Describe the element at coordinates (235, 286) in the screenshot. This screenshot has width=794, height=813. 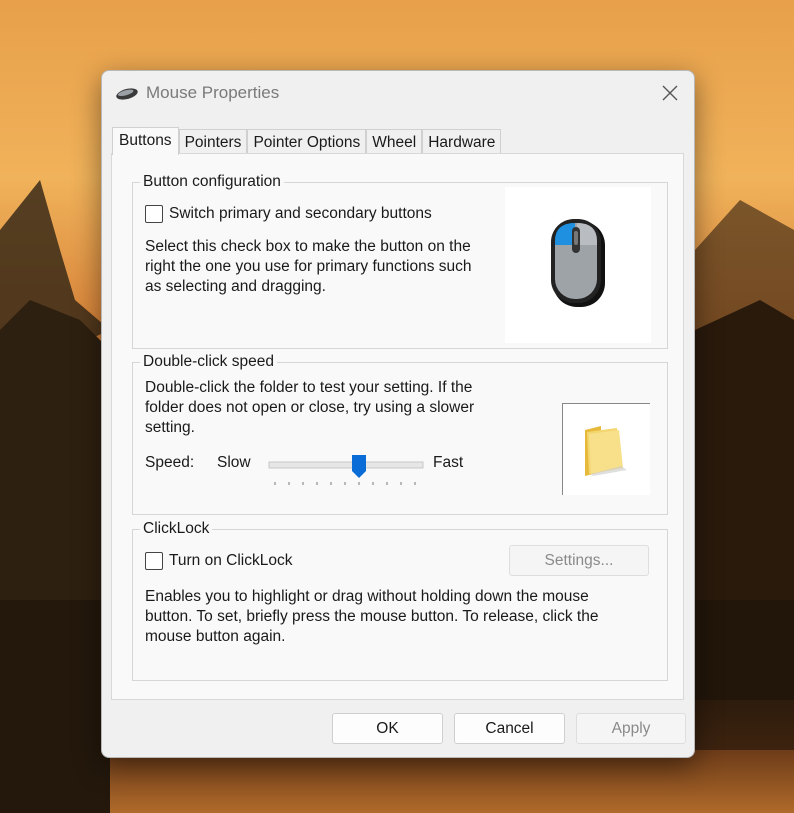
I see `description-line: as selecting and dragging.` at that location.